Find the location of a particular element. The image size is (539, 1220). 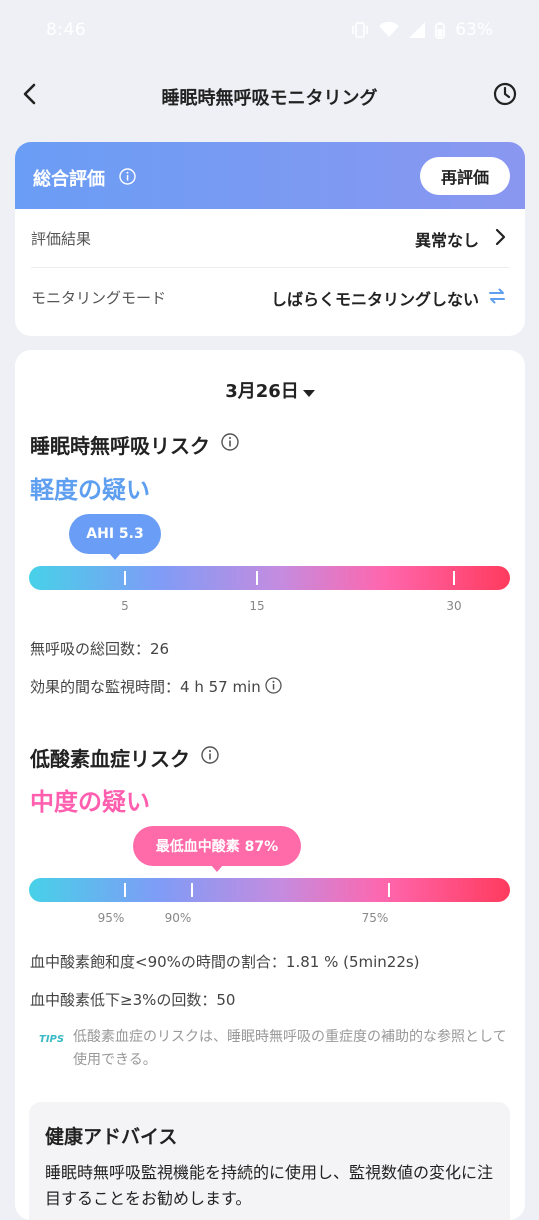

battery-percent: 63% is located at coordinates (474, 30).